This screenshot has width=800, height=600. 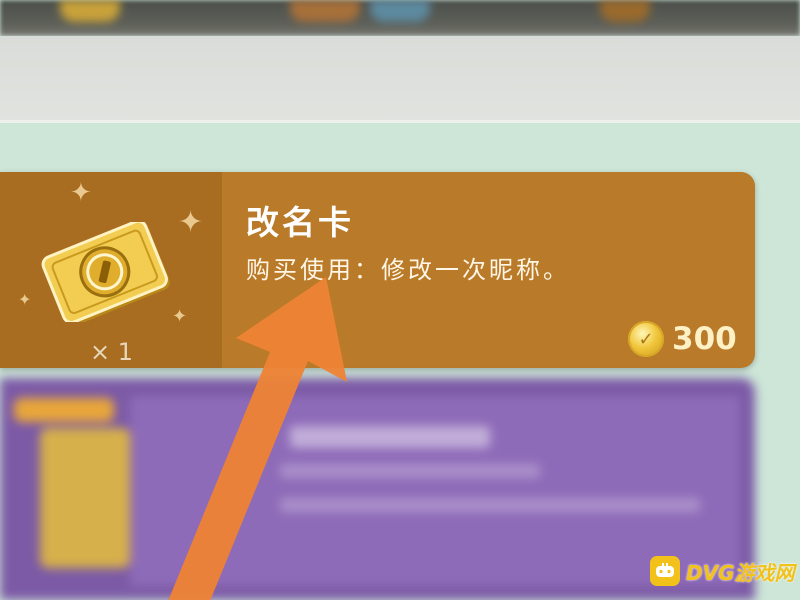 I want to click on rename-card-icon, so click(x=105, y=272).